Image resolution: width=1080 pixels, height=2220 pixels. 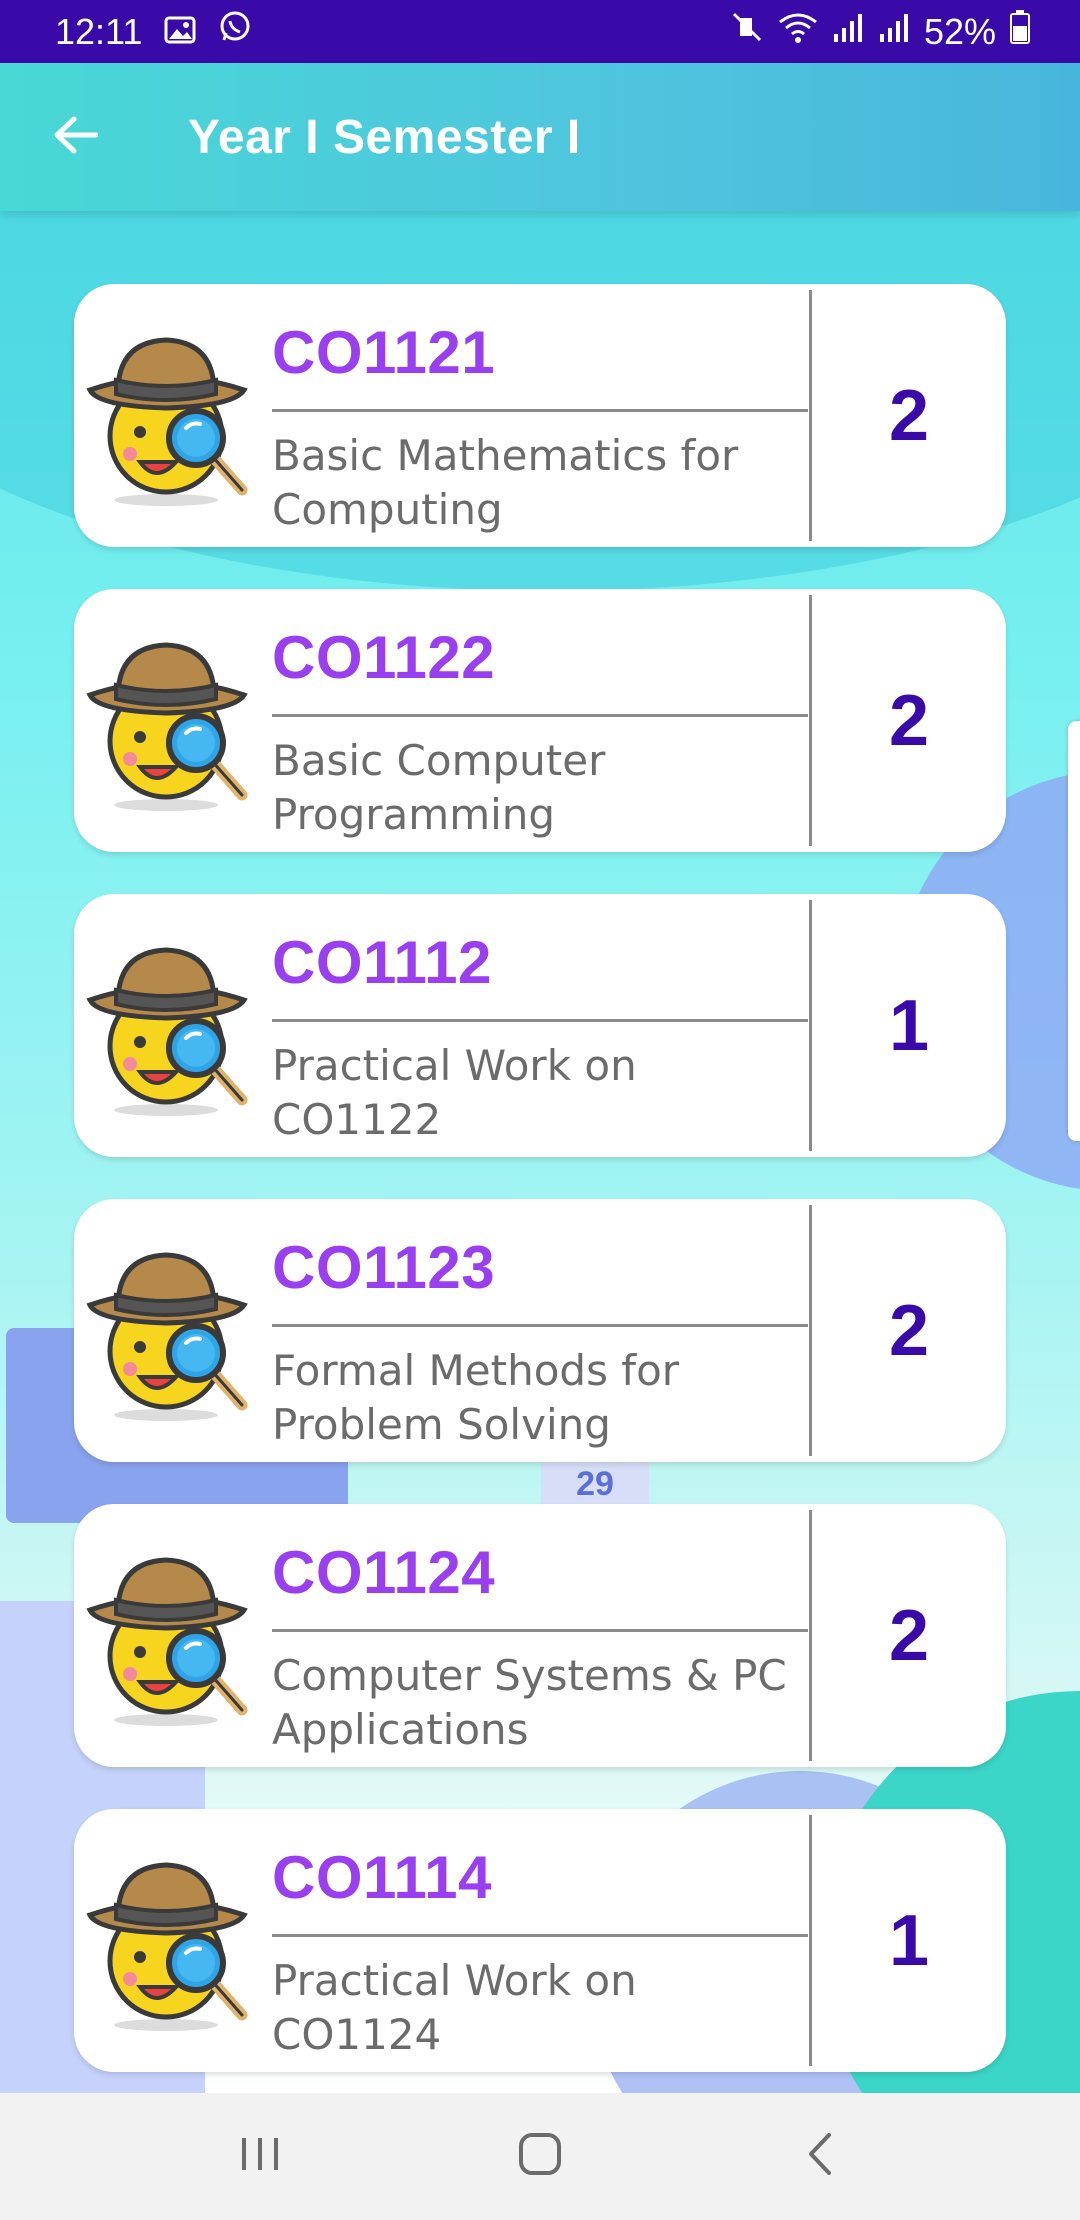 What do you see at coordinates (384, 1572) in the screenshot?
I see `course-code: CO1124` at bounding box center [384, 1572].